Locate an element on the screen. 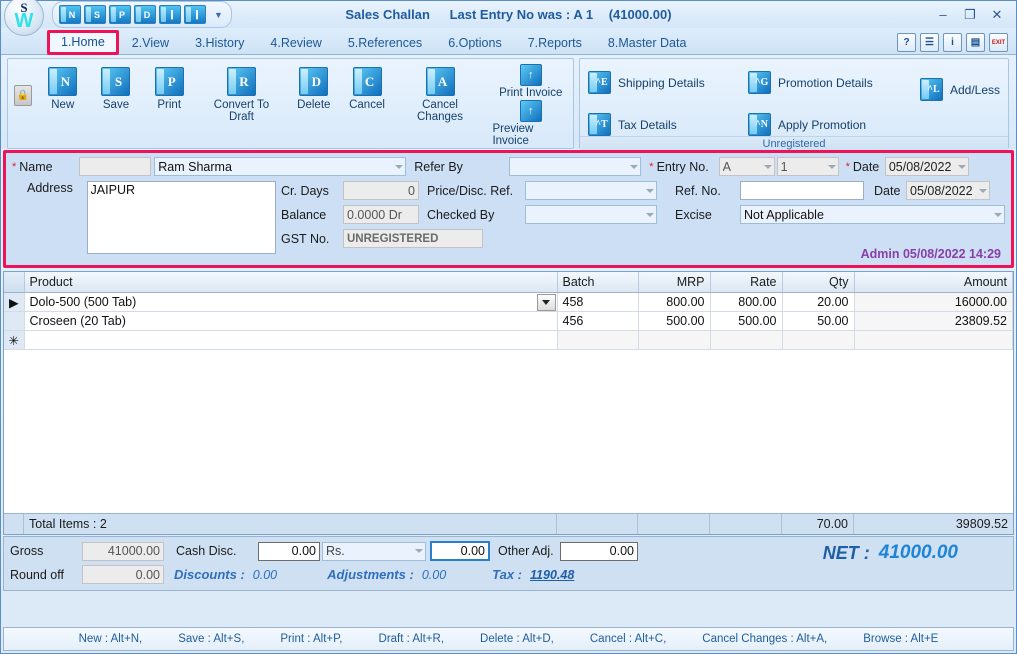 The height and width of the screenshot is (654, 1017). cell-qty is located at coordinates (818, 340).